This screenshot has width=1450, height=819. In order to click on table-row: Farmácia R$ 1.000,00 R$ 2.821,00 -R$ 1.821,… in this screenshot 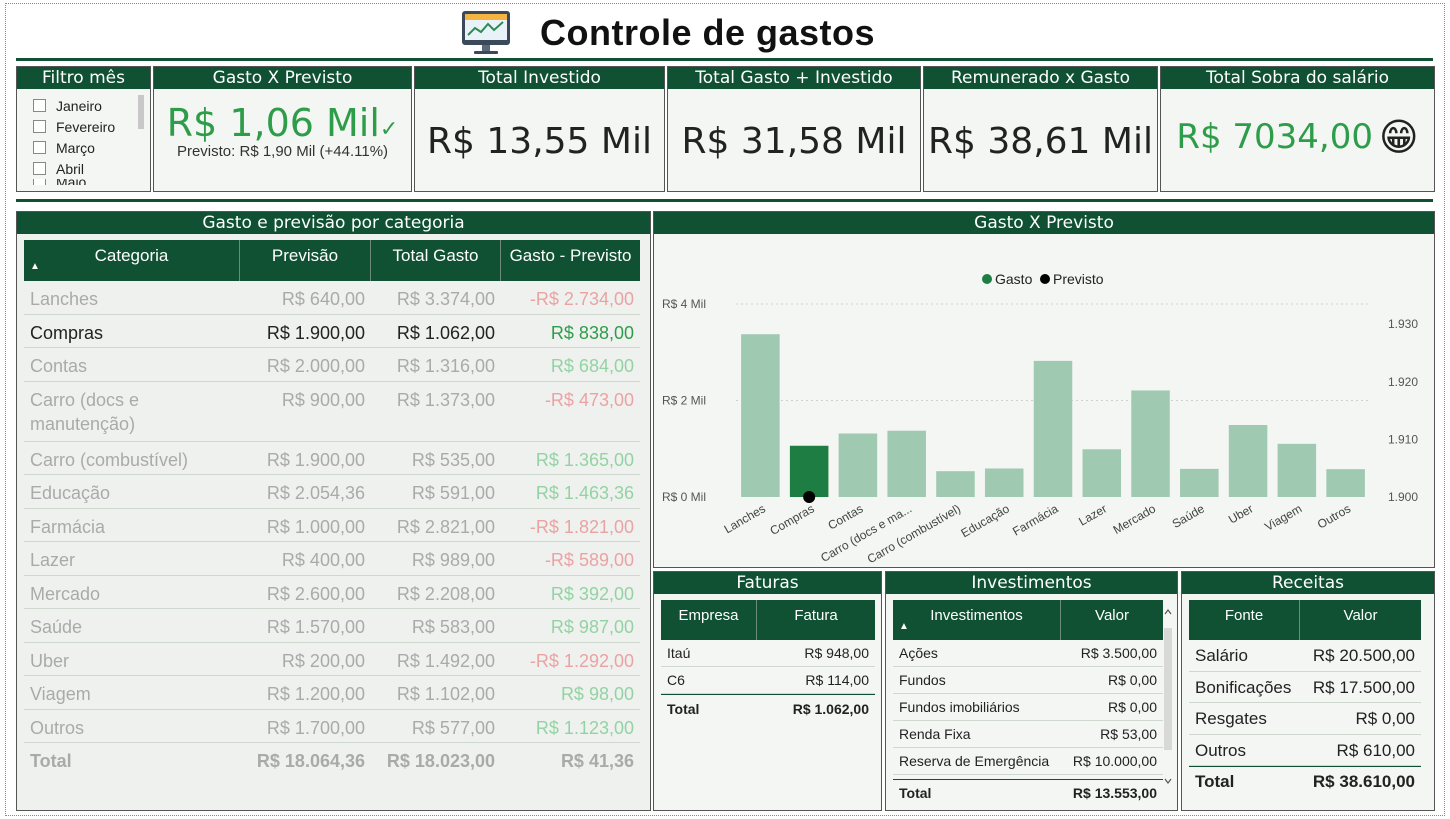, I will do `click(332, 525)`.